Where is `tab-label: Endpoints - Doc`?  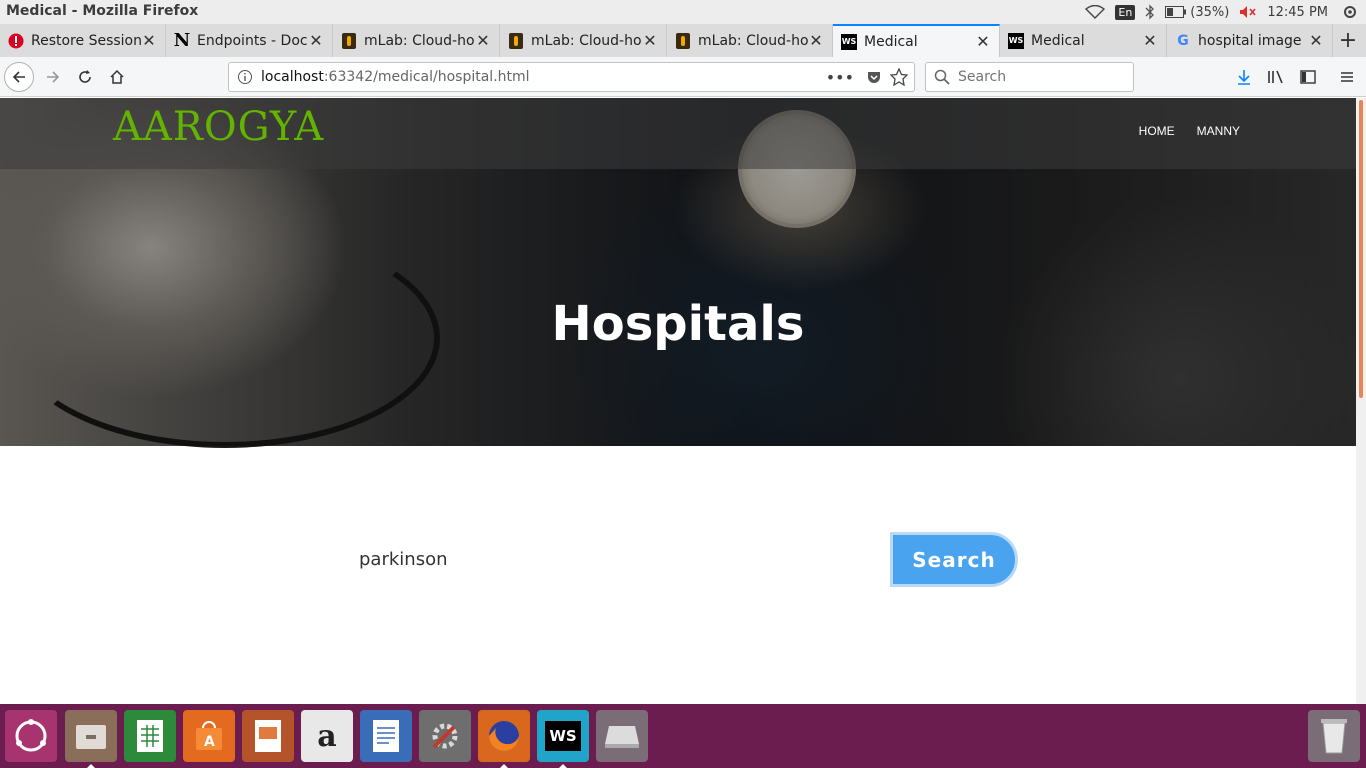
tab-label: Endpoints - Doc is located at coordinates (252, 40).